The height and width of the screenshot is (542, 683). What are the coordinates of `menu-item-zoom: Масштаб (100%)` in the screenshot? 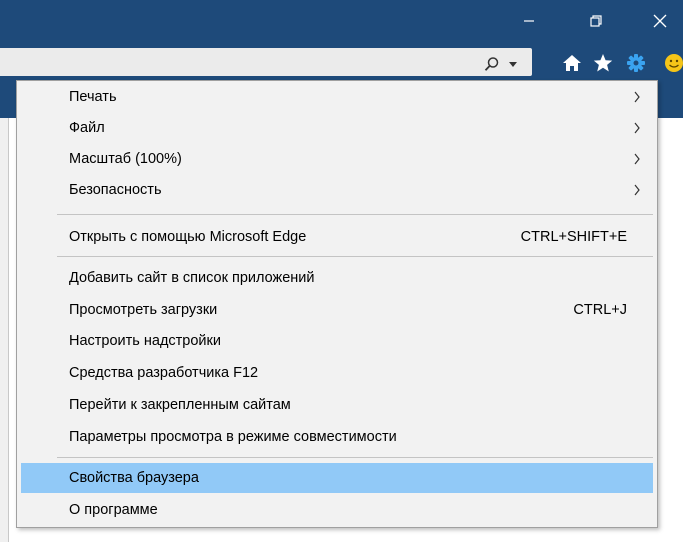 It's located at (337, 159).